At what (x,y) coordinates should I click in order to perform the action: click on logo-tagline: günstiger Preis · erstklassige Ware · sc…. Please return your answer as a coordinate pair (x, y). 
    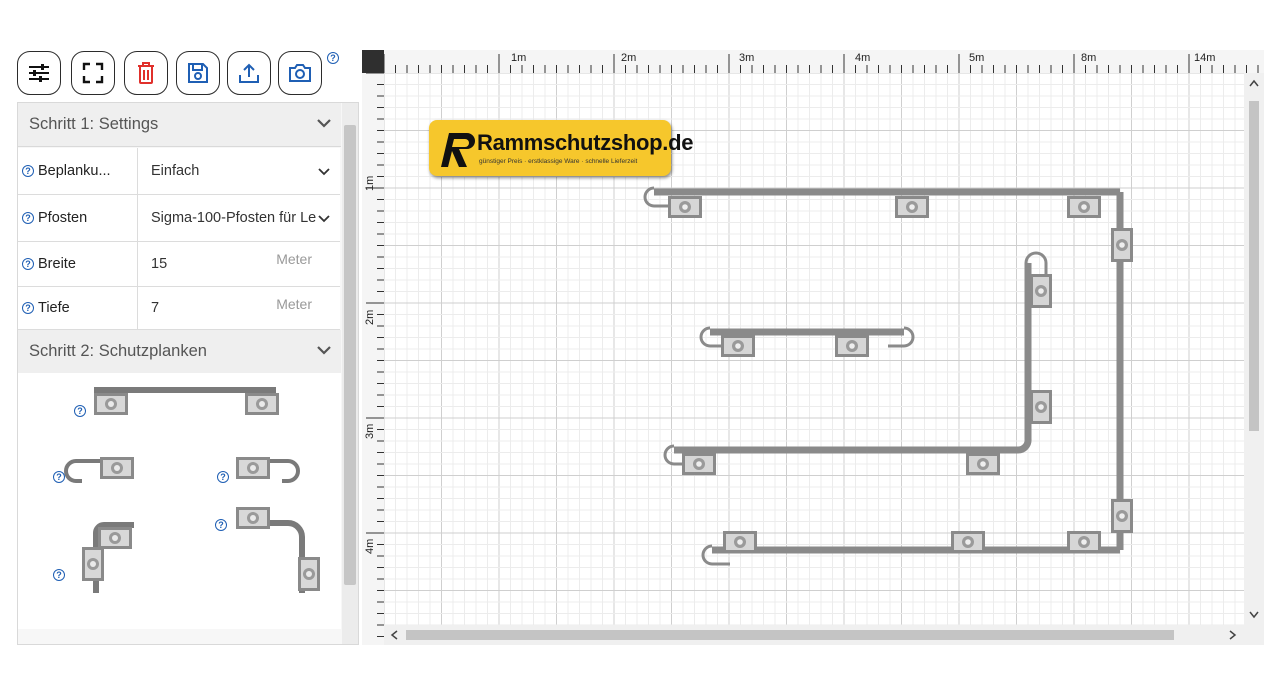
    Looking at the image, I should click on (558, 161).